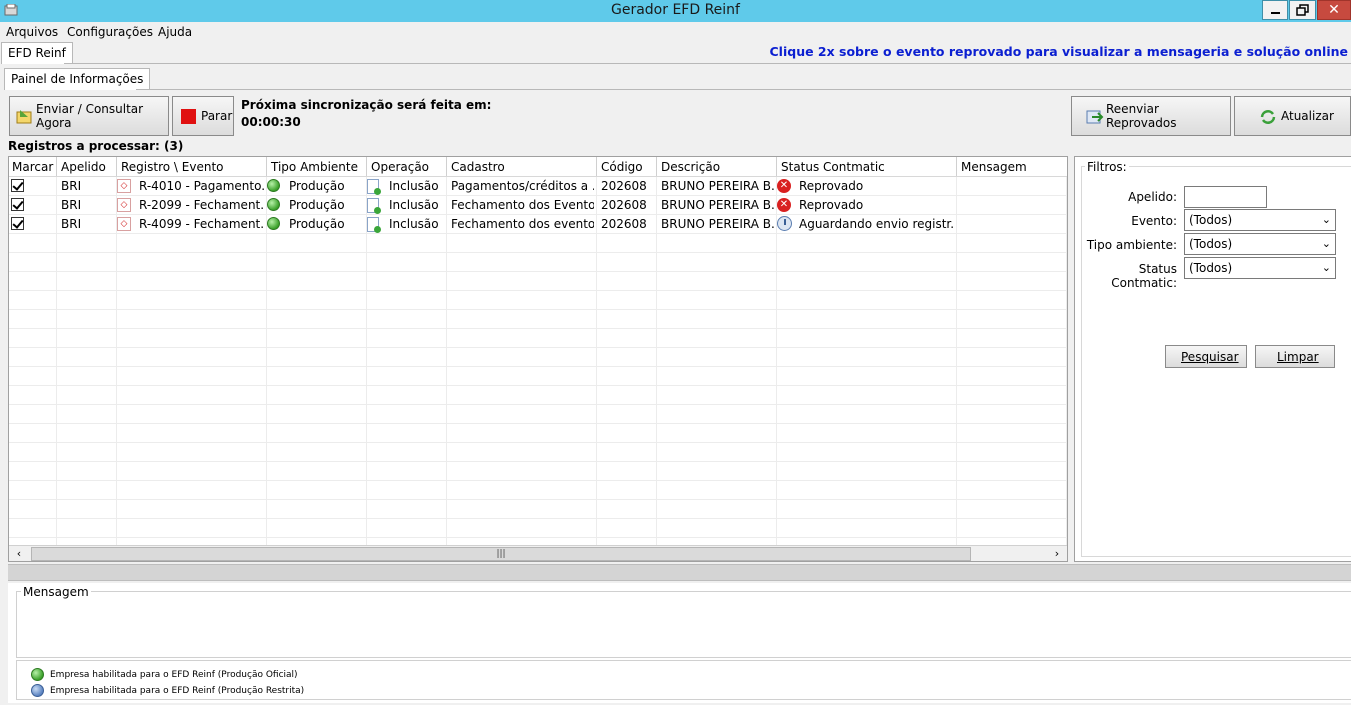 This screenshot has height=705, width=1351. I want to click on scroll-left-icon: ‹, so click(19, 554).